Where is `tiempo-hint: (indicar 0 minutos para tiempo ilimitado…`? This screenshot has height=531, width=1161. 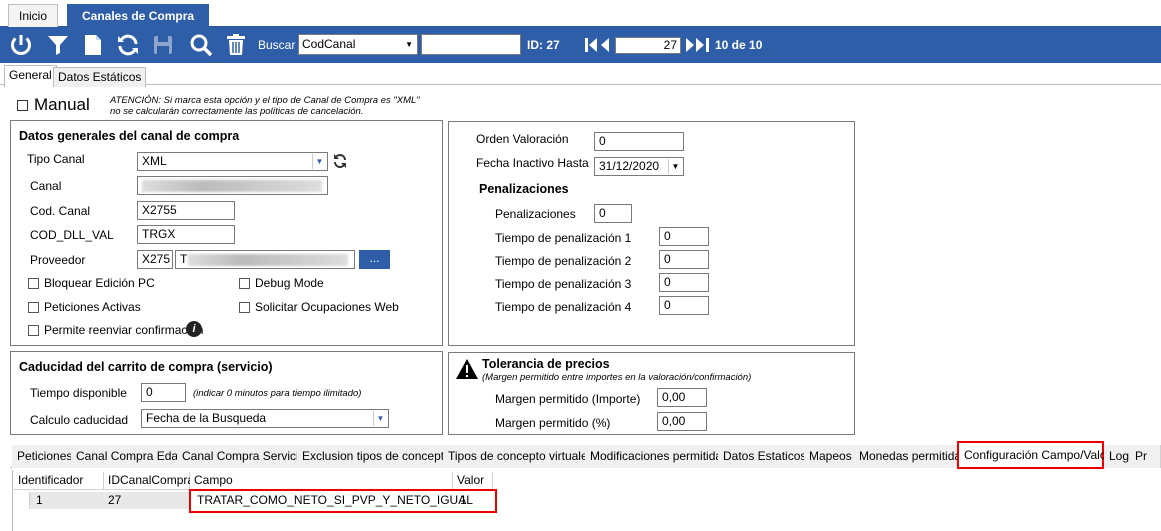 tiempo-hint: (indicar 0 minutos para tiempo ilimitado… is located at coordinates (277, 393).